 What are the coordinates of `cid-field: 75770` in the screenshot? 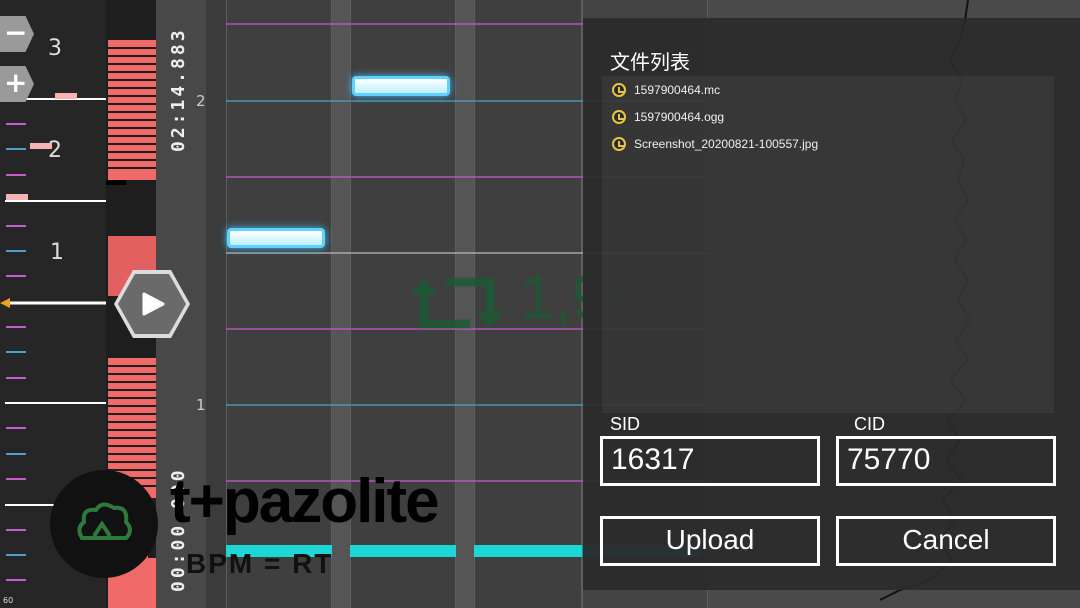 It's located at (946, 461).